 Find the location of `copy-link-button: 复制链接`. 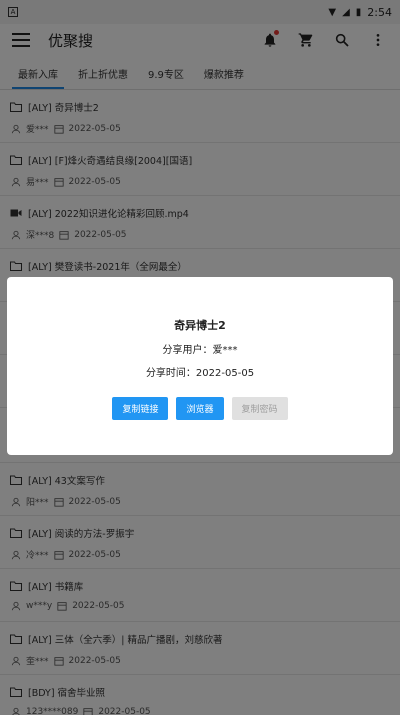

copy-link-button: 复制链接 is located at coordinates (140, 408).